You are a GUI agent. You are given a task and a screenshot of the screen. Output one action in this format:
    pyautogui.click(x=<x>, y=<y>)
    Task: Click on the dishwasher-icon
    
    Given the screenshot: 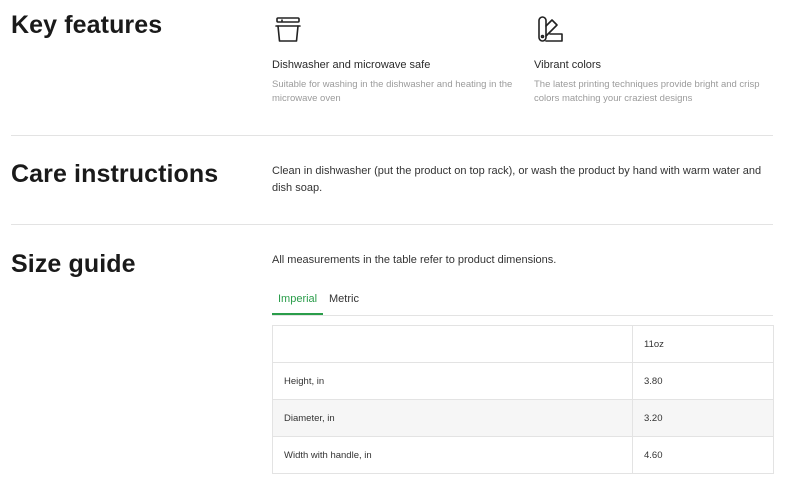 What is the action you would take?
    pyautogui.click(x=288, y=29)
    